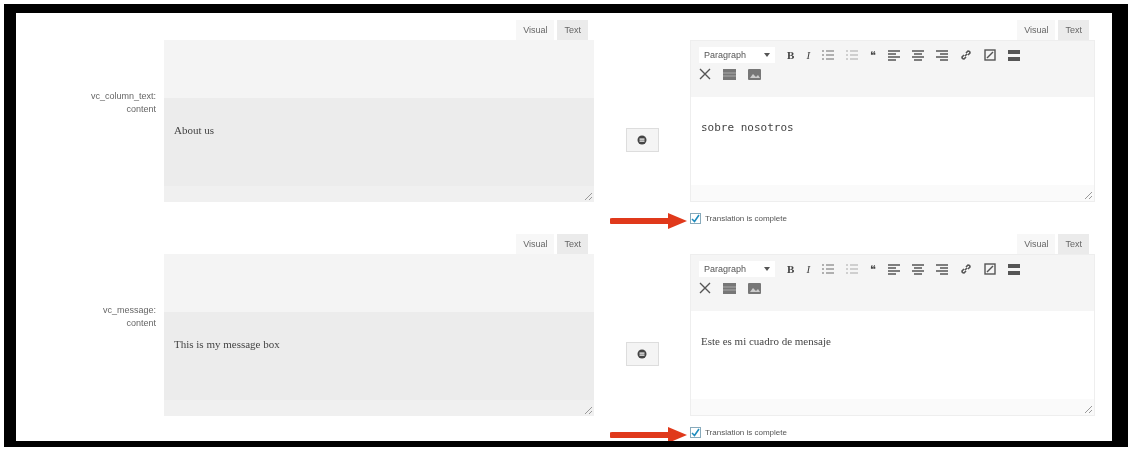  I want to click on field-label: vc_column_text: content, so click(122, 103).